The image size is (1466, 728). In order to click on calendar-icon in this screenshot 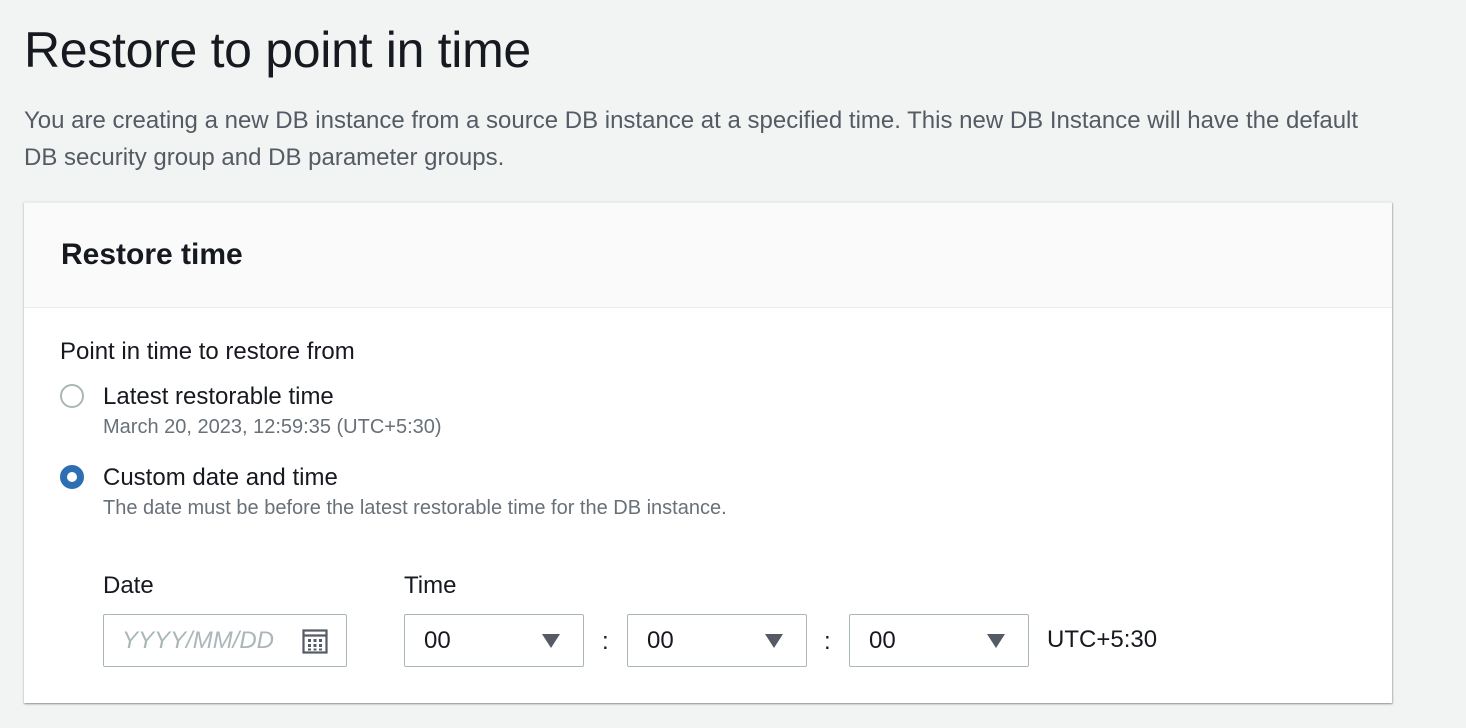, I will do `click(315, 641)`.